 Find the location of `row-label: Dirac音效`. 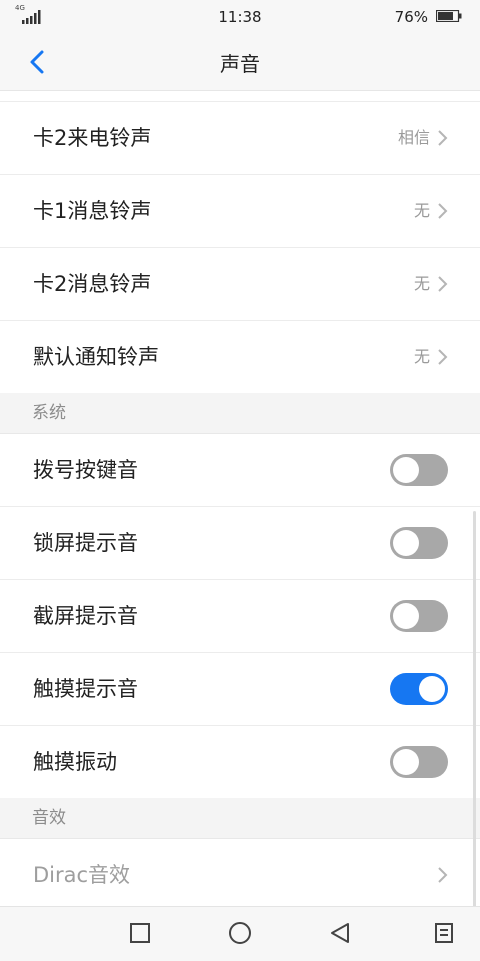

row-label: Dirac音效 is located at coordinates (82, 875).